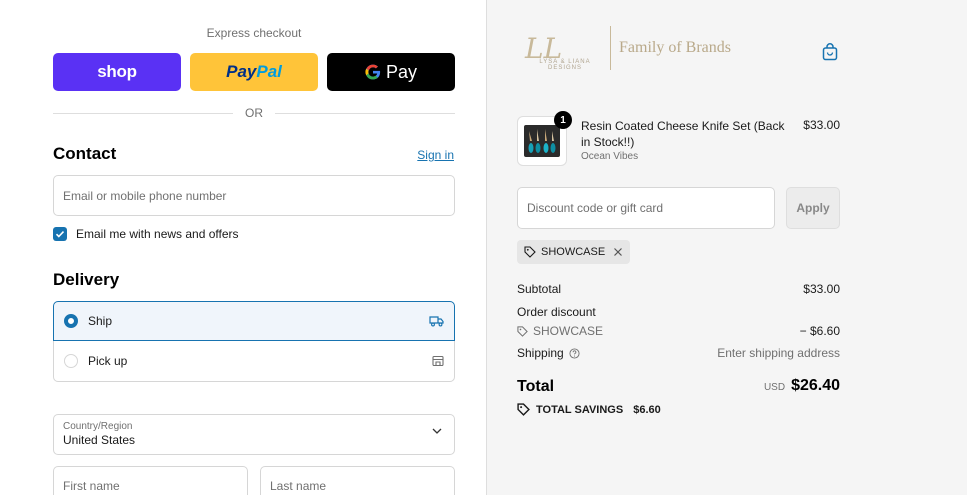 The image size is (967, 495). I want to click on shop-pay-label: shop, so click(117, 71).